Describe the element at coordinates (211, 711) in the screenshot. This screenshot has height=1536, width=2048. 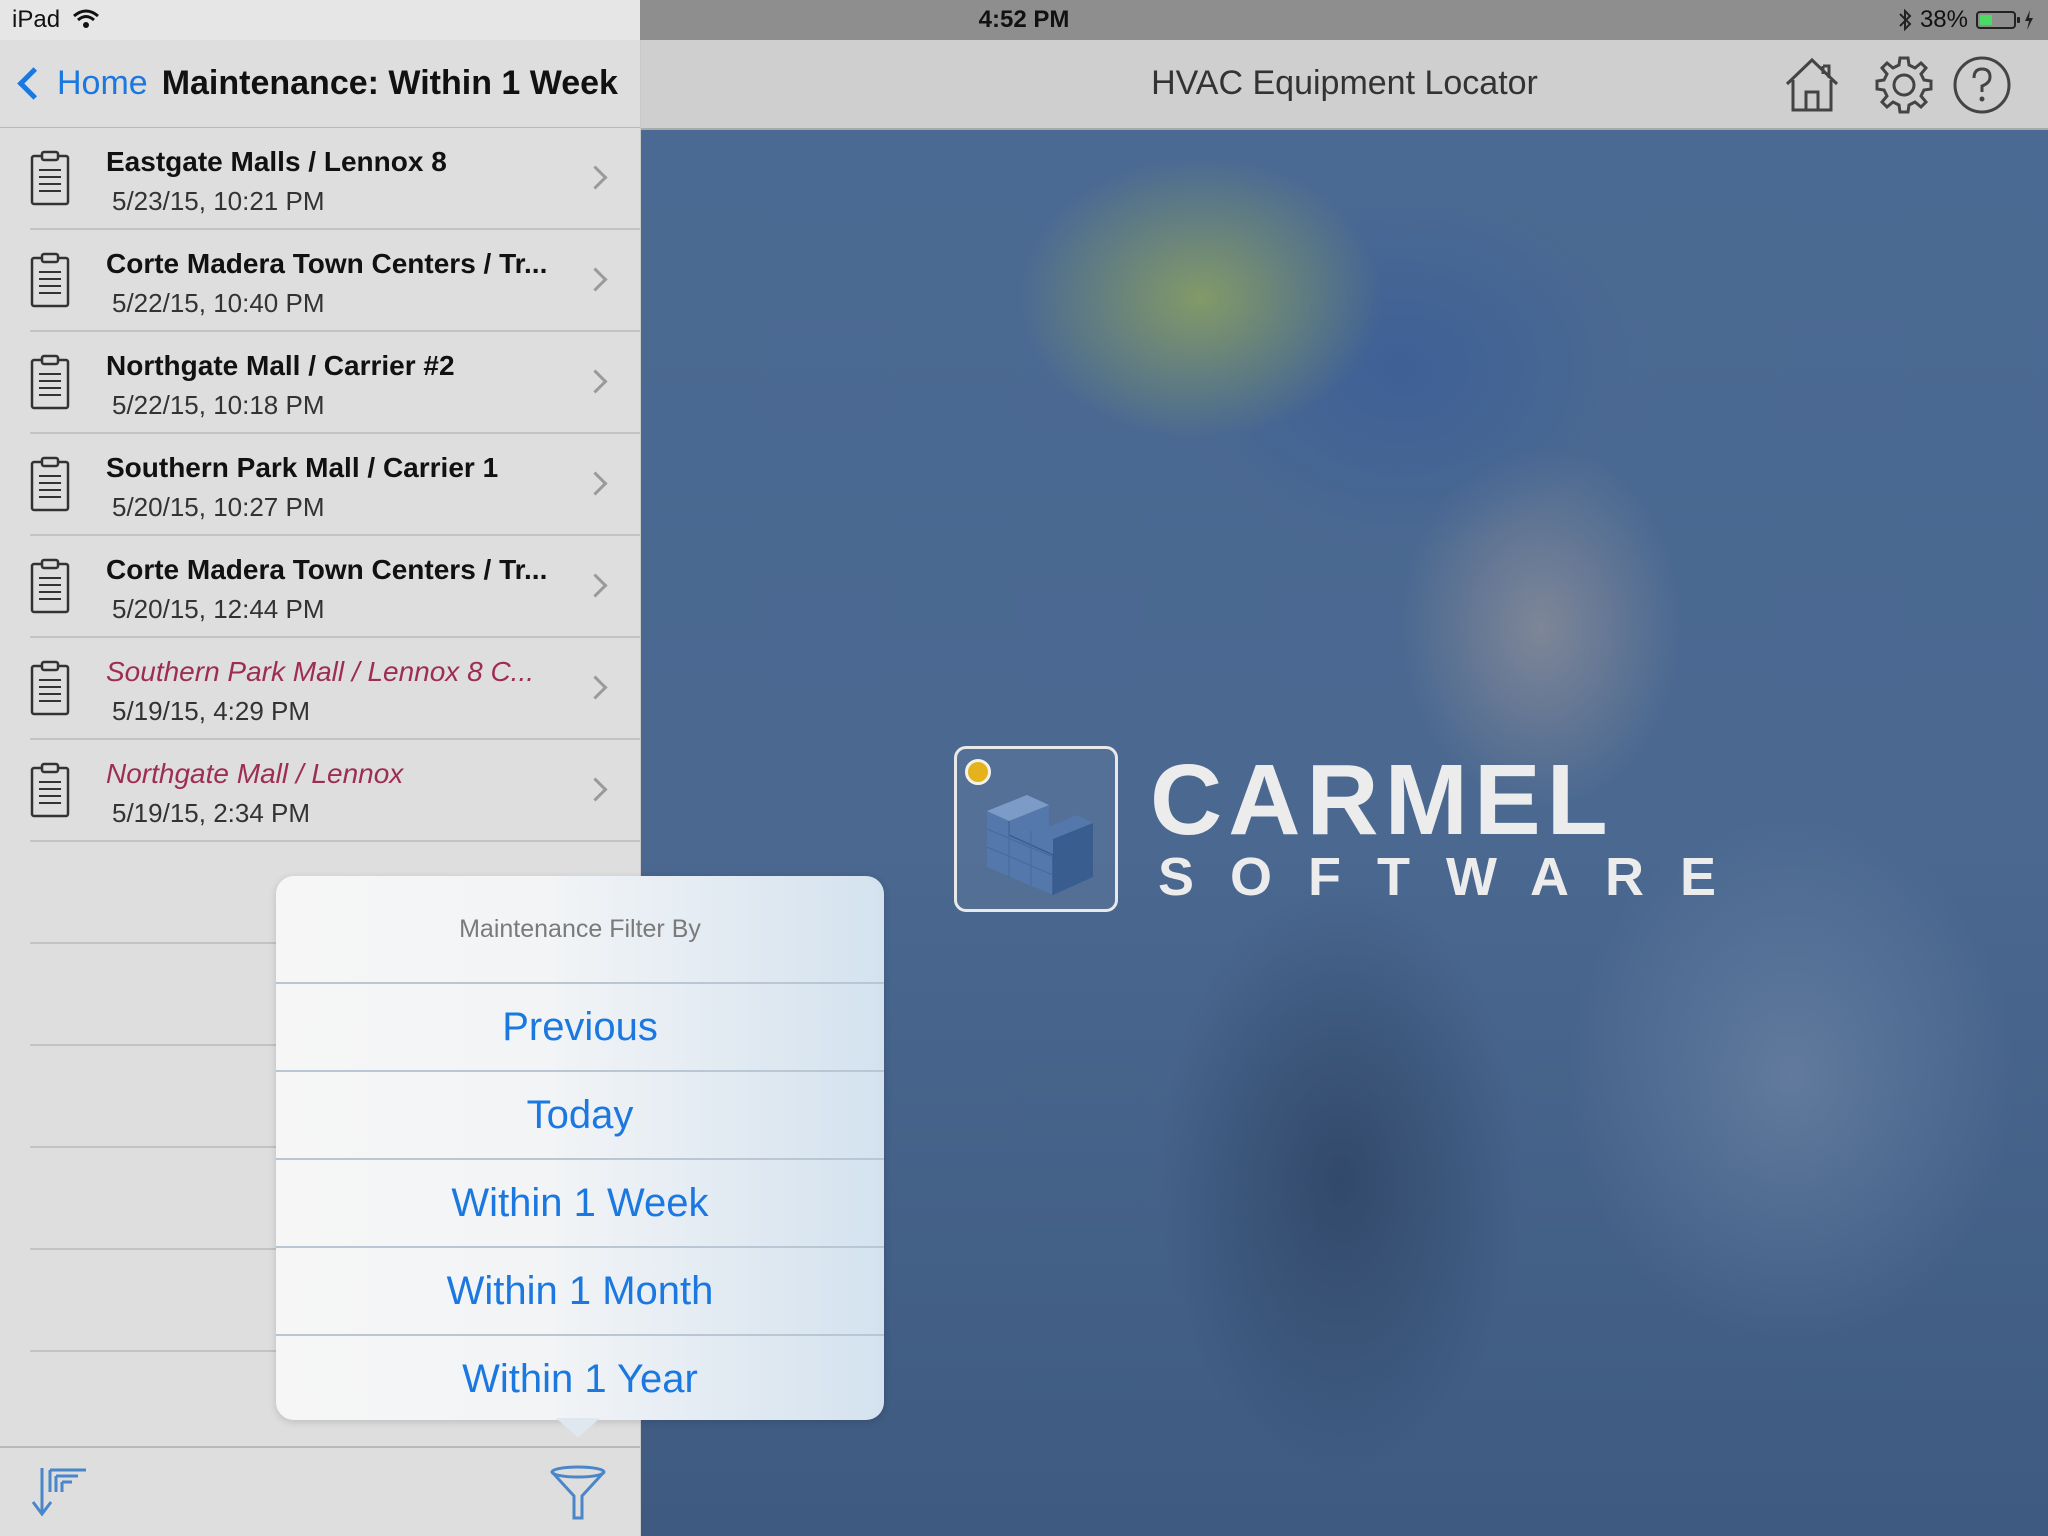
I see `list-item-date: 5/19/15, 4:29 PM` at that location.